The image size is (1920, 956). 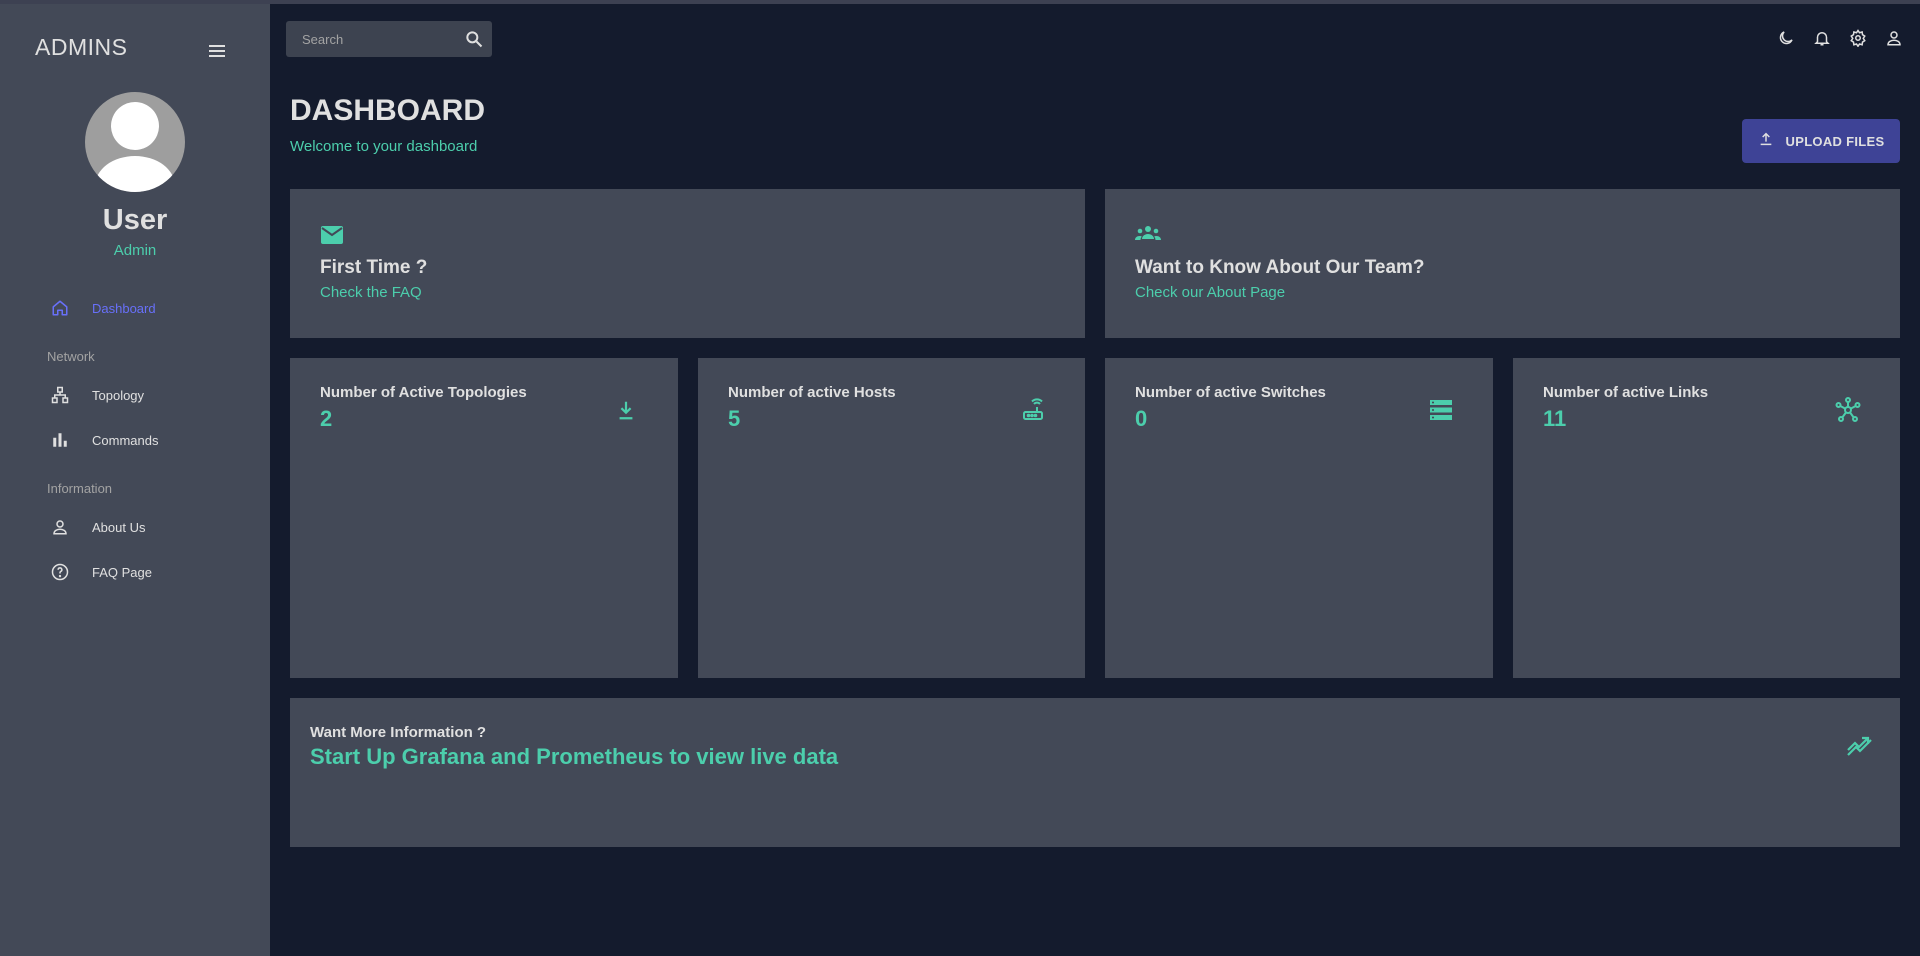 What do you see at coordinates (371, 292) in the screenshot?
I see `faq-link: Check the FAQ` at bounding box center [371, 292].